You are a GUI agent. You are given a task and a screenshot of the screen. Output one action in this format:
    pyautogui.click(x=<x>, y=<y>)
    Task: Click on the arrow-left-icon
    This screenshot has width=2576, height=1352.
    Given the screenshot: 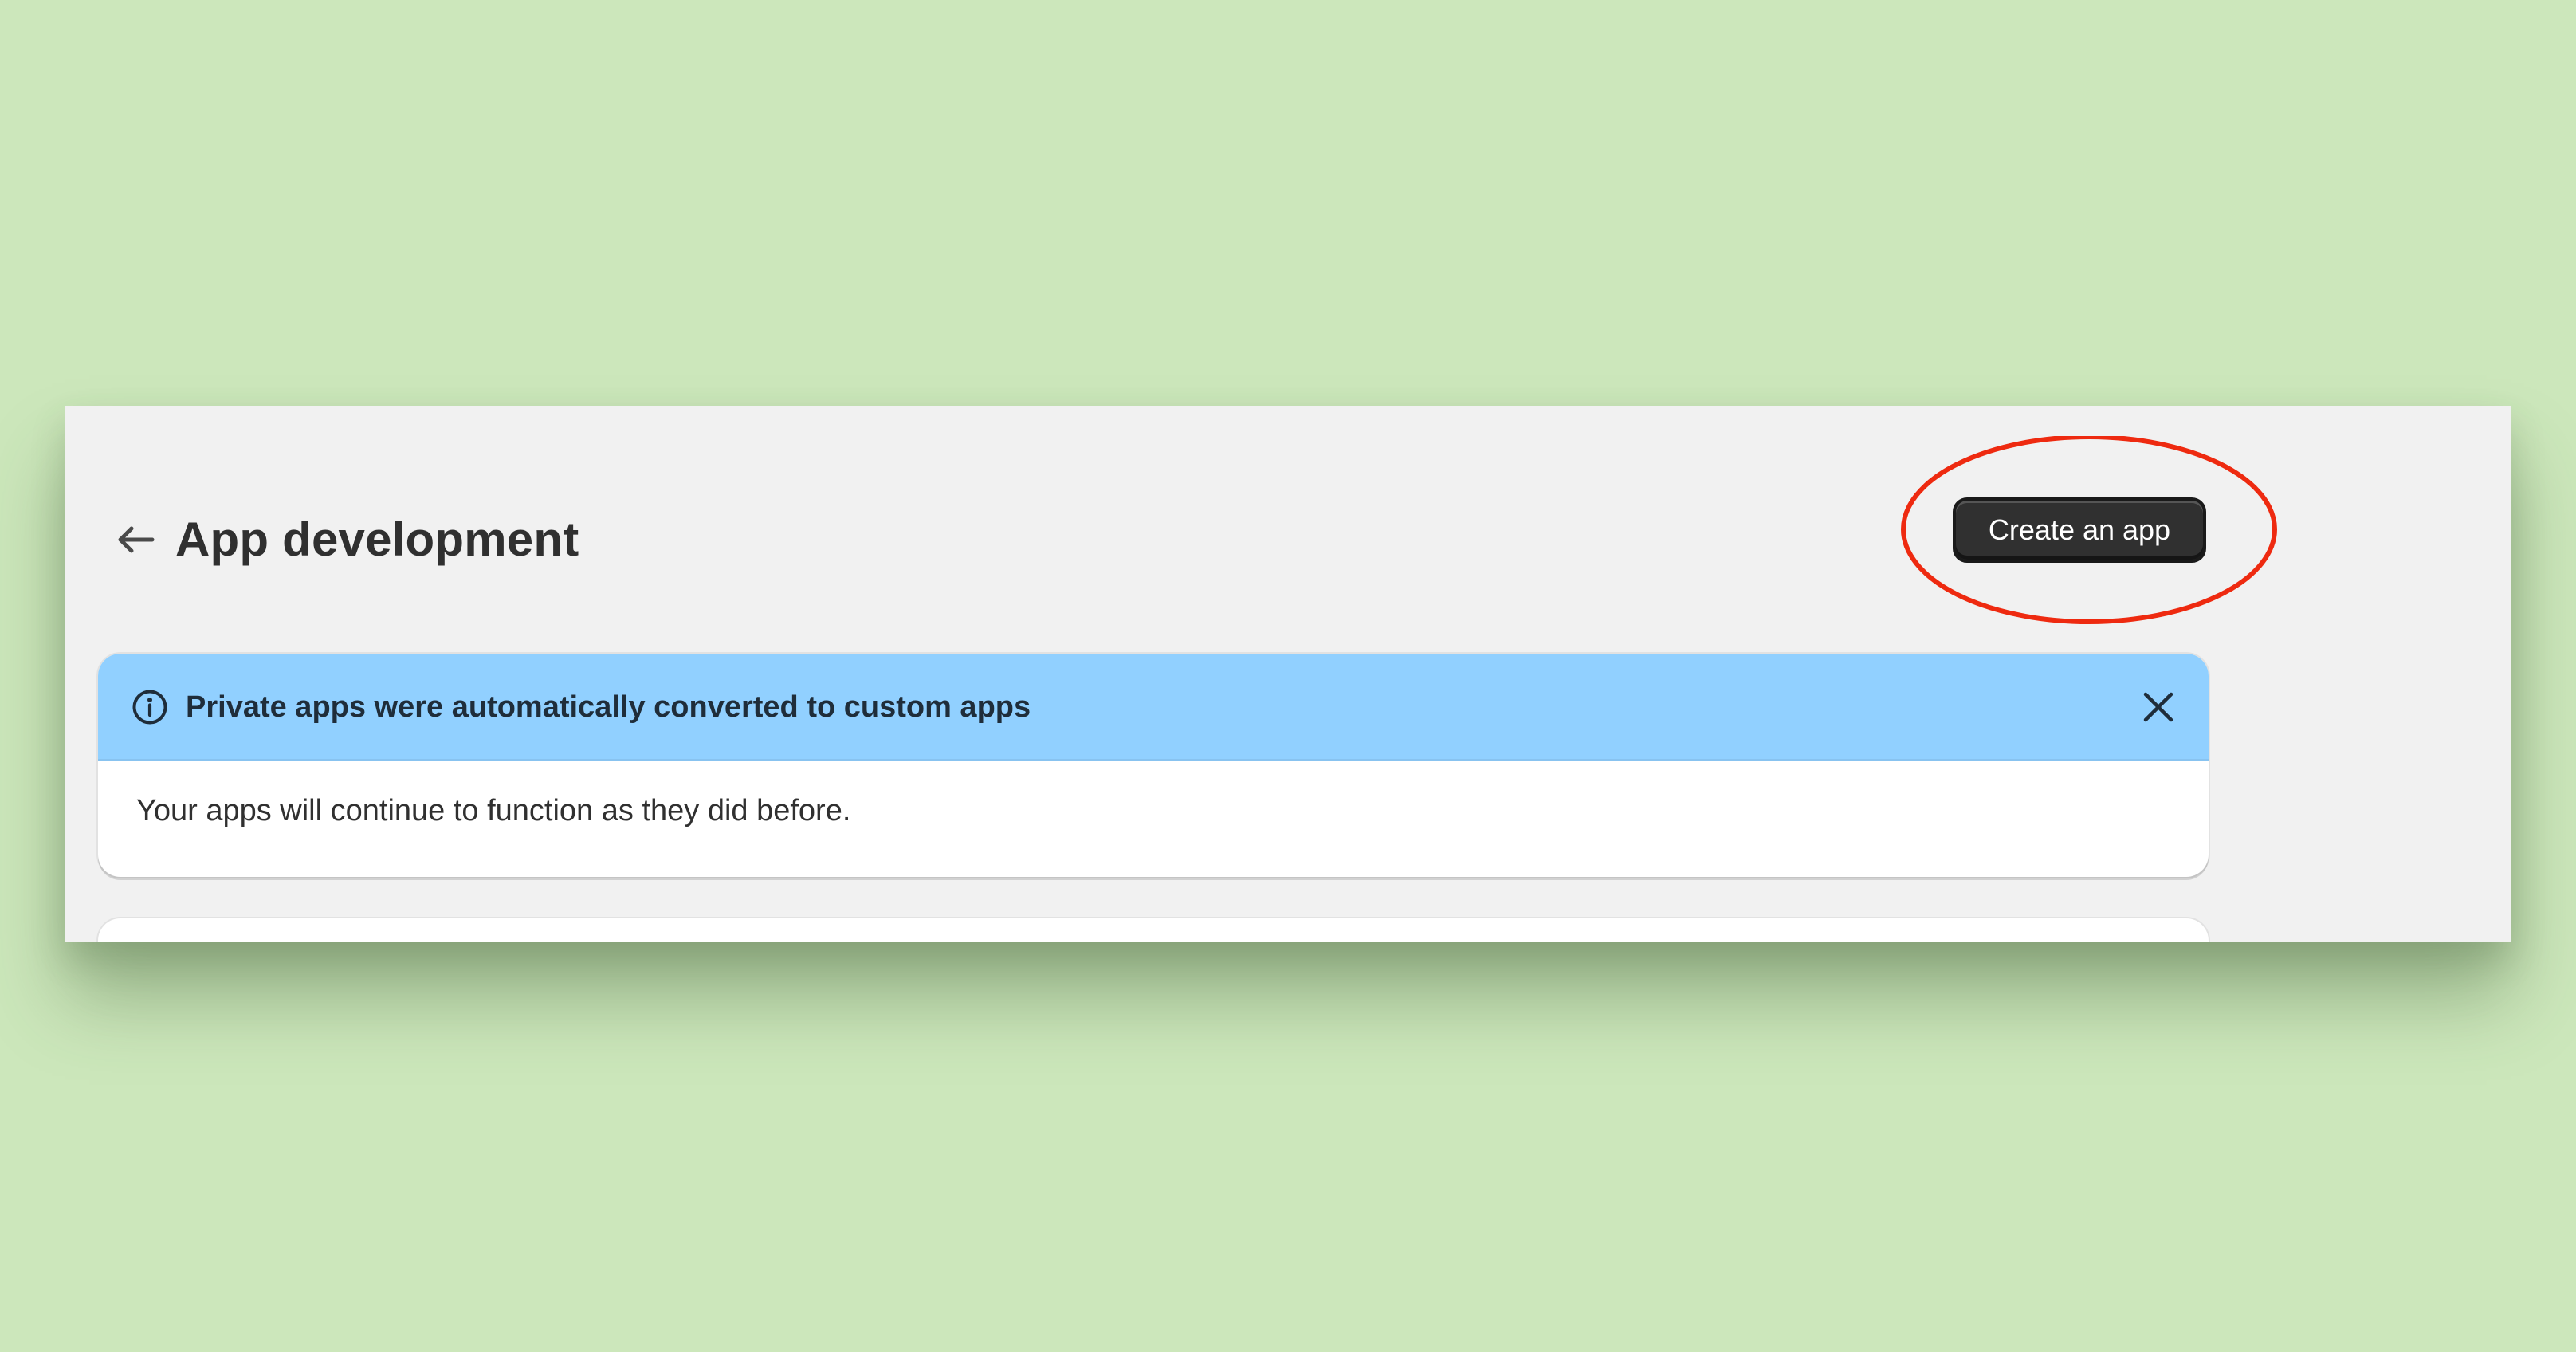 What is the action you would take?
    pyautogui.click(x=136, y=539)
    